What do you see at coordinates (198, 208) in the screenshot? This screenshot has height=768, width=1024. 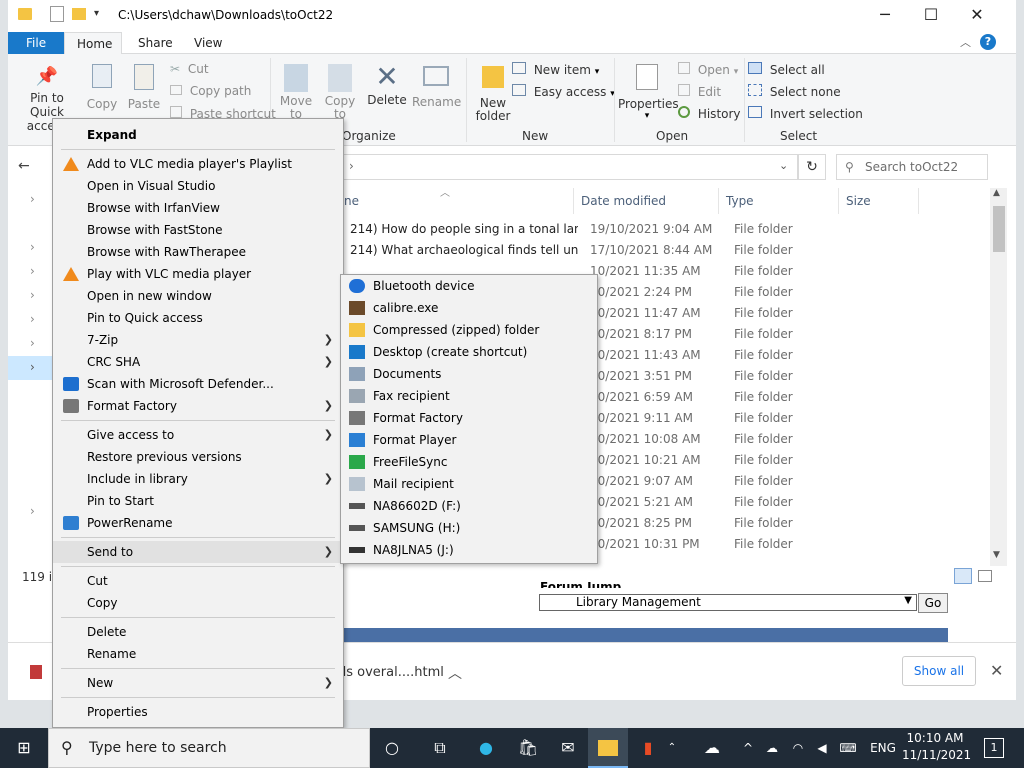 I see `menu-item-browse-with-irfanview: Browse with IrfanView` at bounding box center [198, 208].